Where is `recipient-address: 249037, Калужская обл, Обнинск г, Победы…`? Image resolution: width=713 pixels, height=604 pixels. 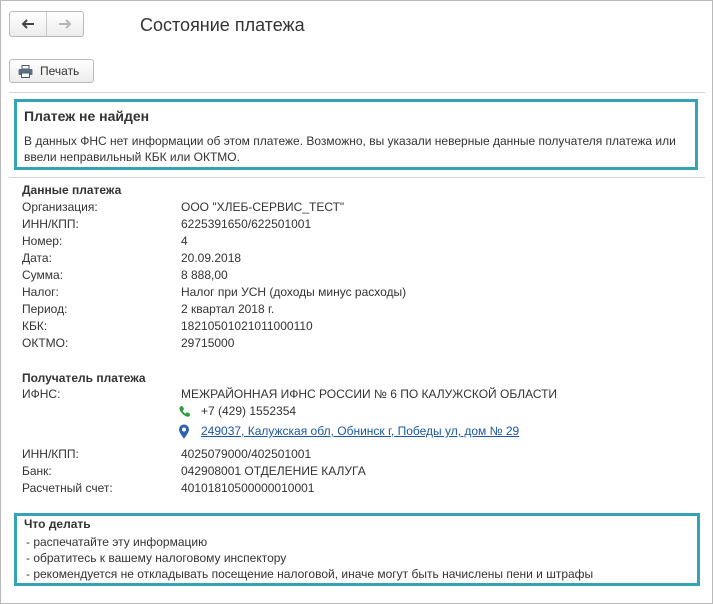
recipient-address: 249037, Калужская обл, Обнинск г, Победы… is located at coordinates (348, 431).